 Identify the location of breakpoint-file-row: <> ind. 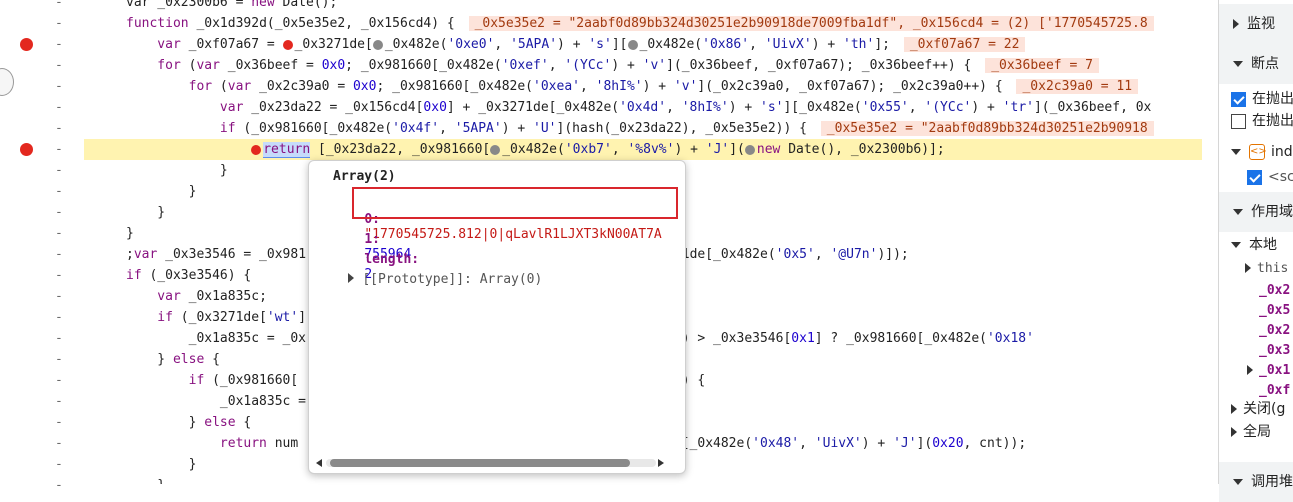
(1256, 152).